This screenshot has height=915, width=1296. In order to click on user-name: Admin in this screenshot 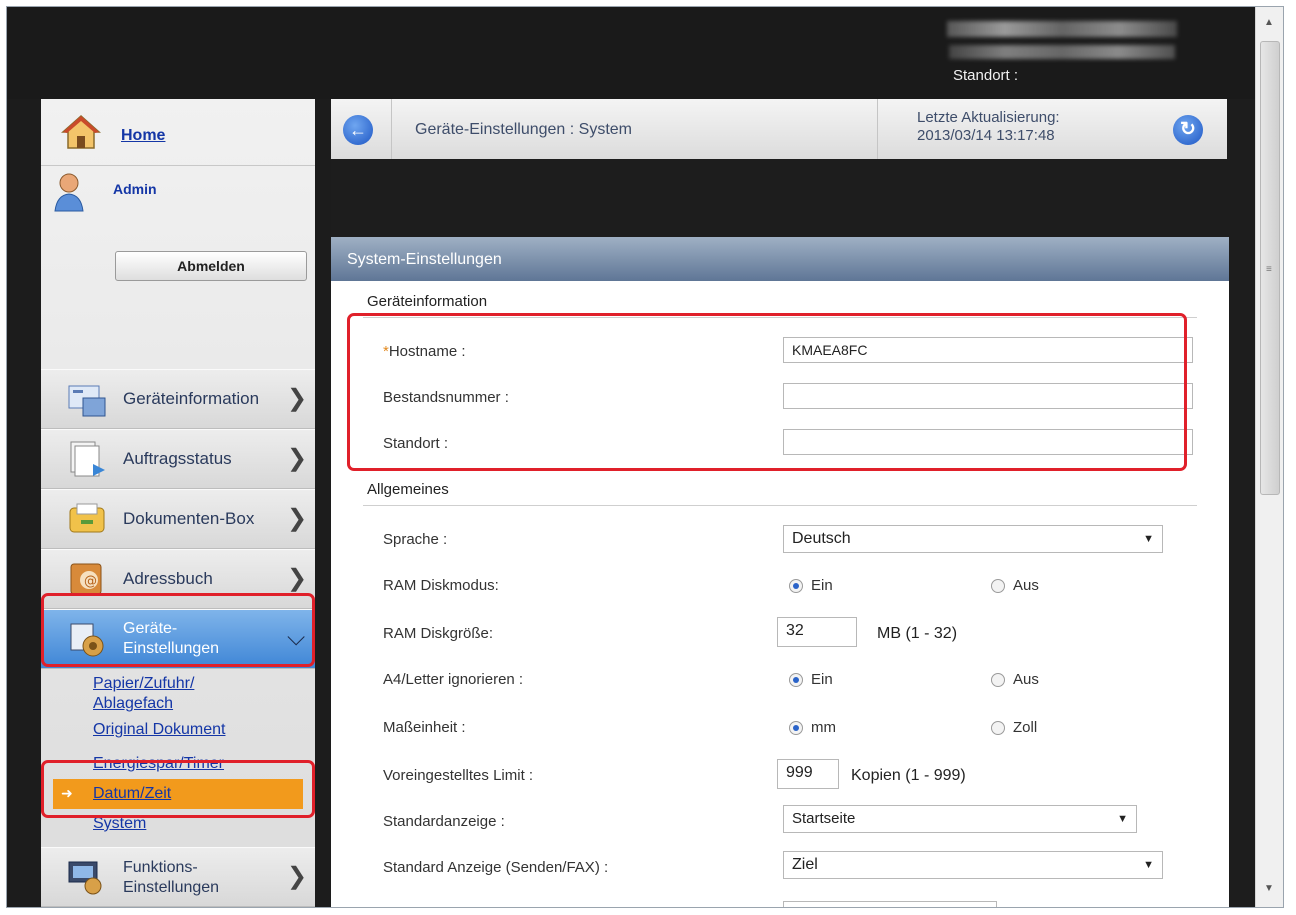, I will do `click(135, 189)`.